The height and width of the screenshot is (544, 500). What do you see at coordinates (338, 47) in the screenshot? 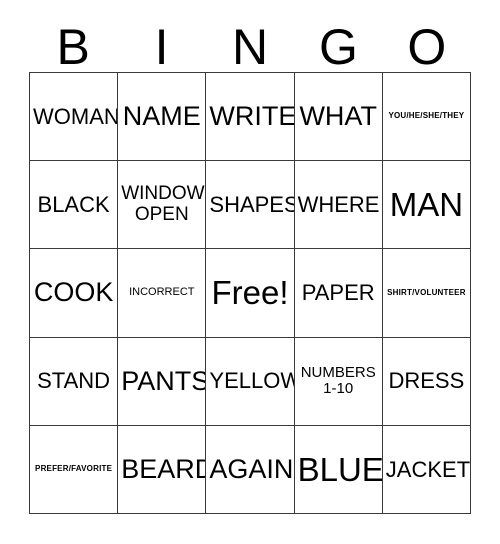
I see `header-letter-g: G` at bounding box center [338, 47].